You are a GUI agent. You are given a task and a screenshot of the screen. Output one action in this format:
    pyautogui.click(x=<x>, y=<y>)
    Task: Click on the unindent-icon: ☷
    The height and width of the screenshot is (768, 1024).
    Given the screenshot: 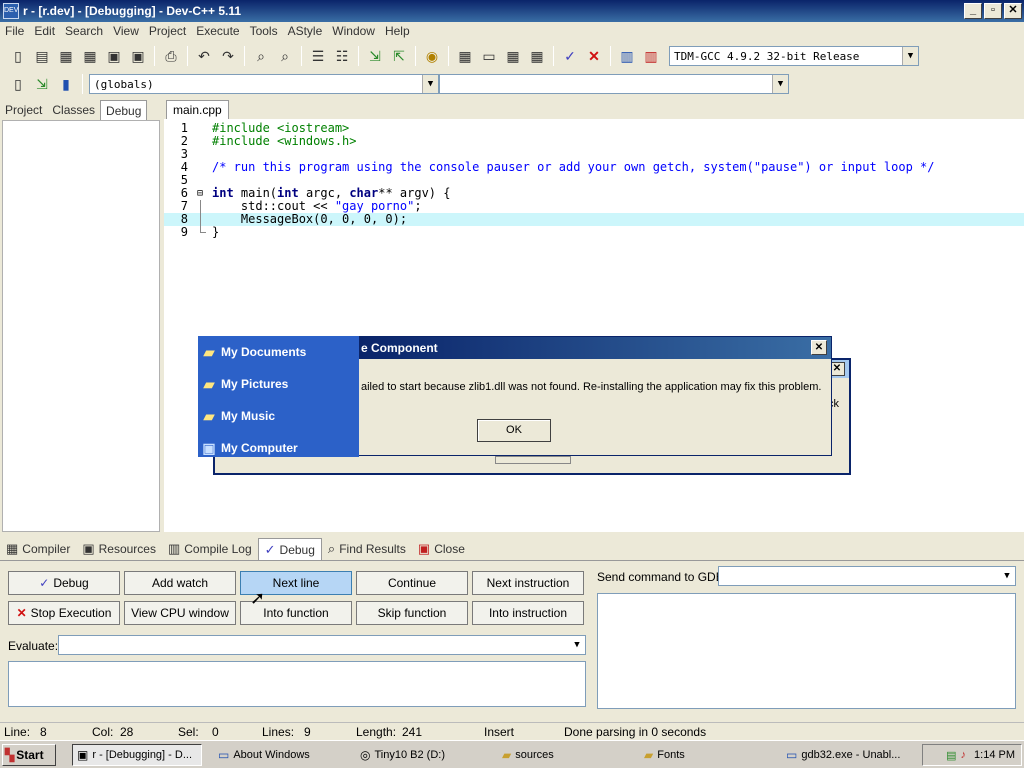 What is the action you would take?
    pyautogui.click(x=342, y=56)
    